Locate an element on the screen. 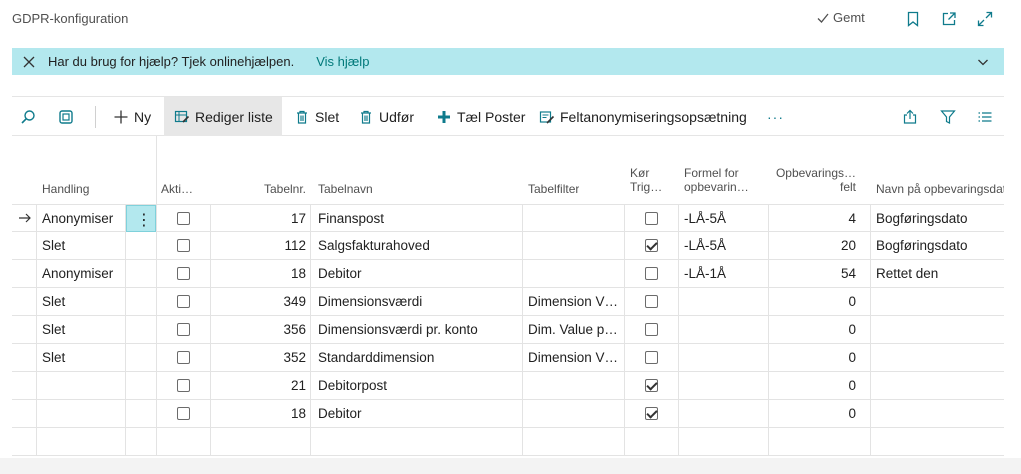 Image resolution: width=1021 pixels, height=474 pixels. table-row: Slet 352 Standarddimension Dimension V… 0 is located at coordinates (508, 358).